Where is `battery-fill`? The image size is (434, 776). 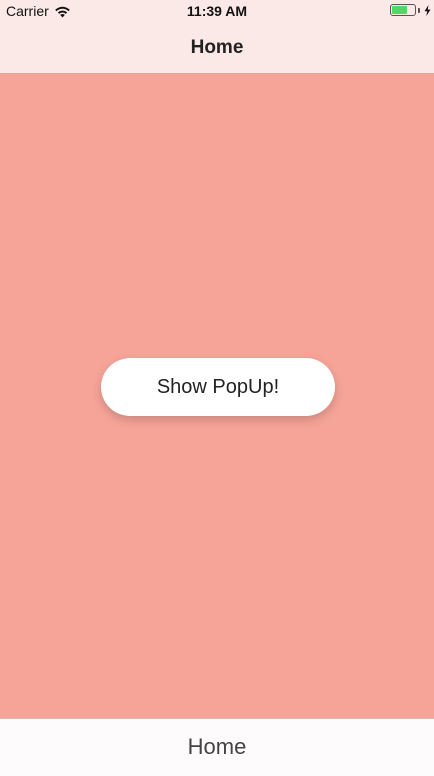 battery-fill is located at coordinates (400, 10).